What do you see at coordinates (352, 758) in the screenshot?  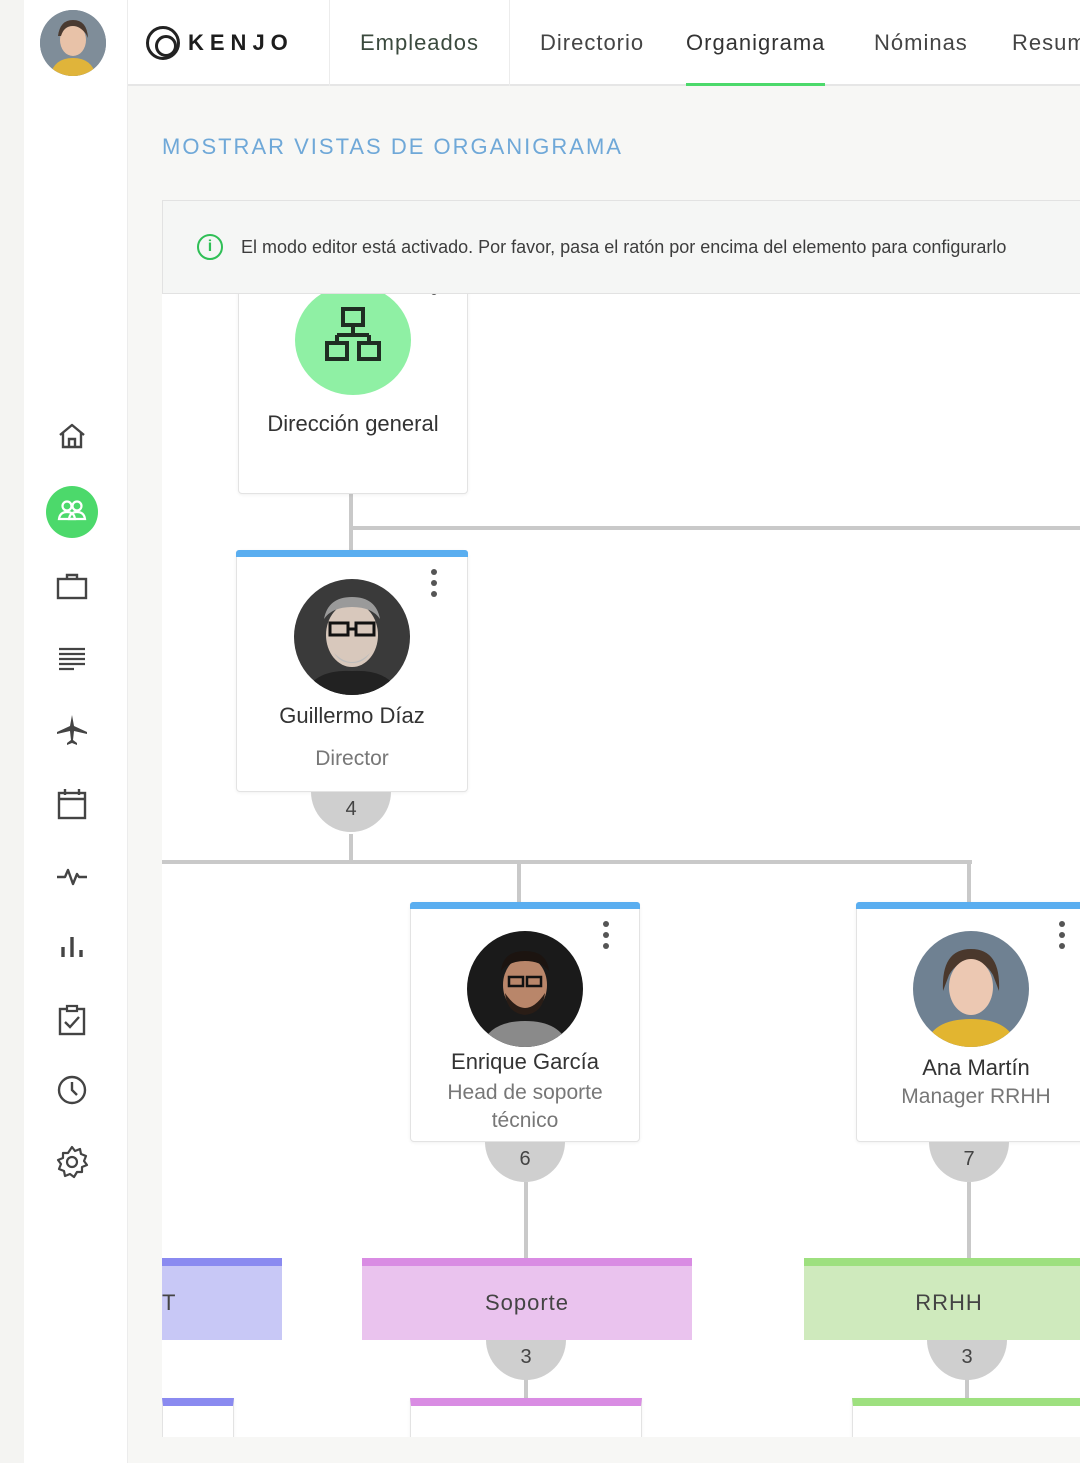 I see `employee-role: Director` at bounding box center [352, 758].